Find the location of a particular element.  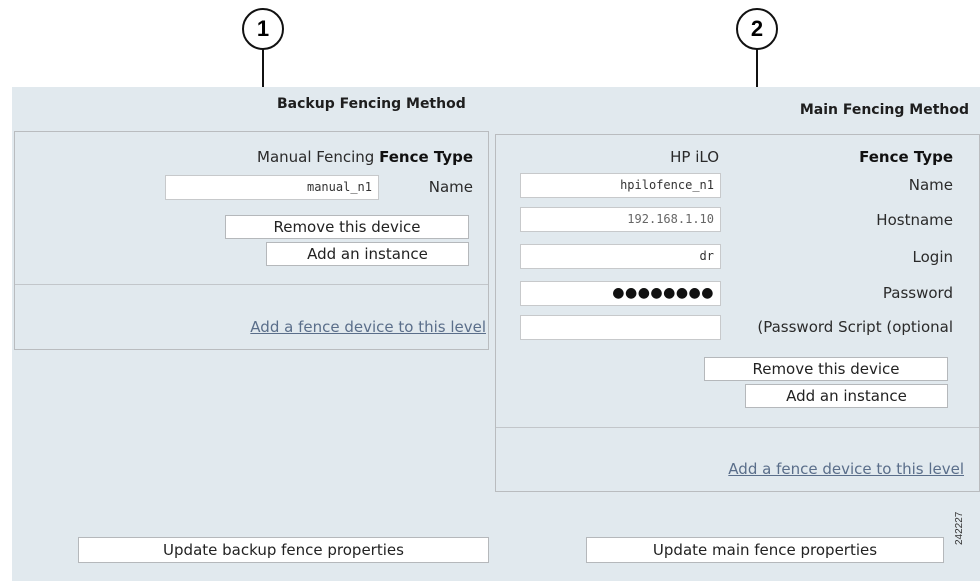

callout-1: 1 is located at coordinates (263, 29).